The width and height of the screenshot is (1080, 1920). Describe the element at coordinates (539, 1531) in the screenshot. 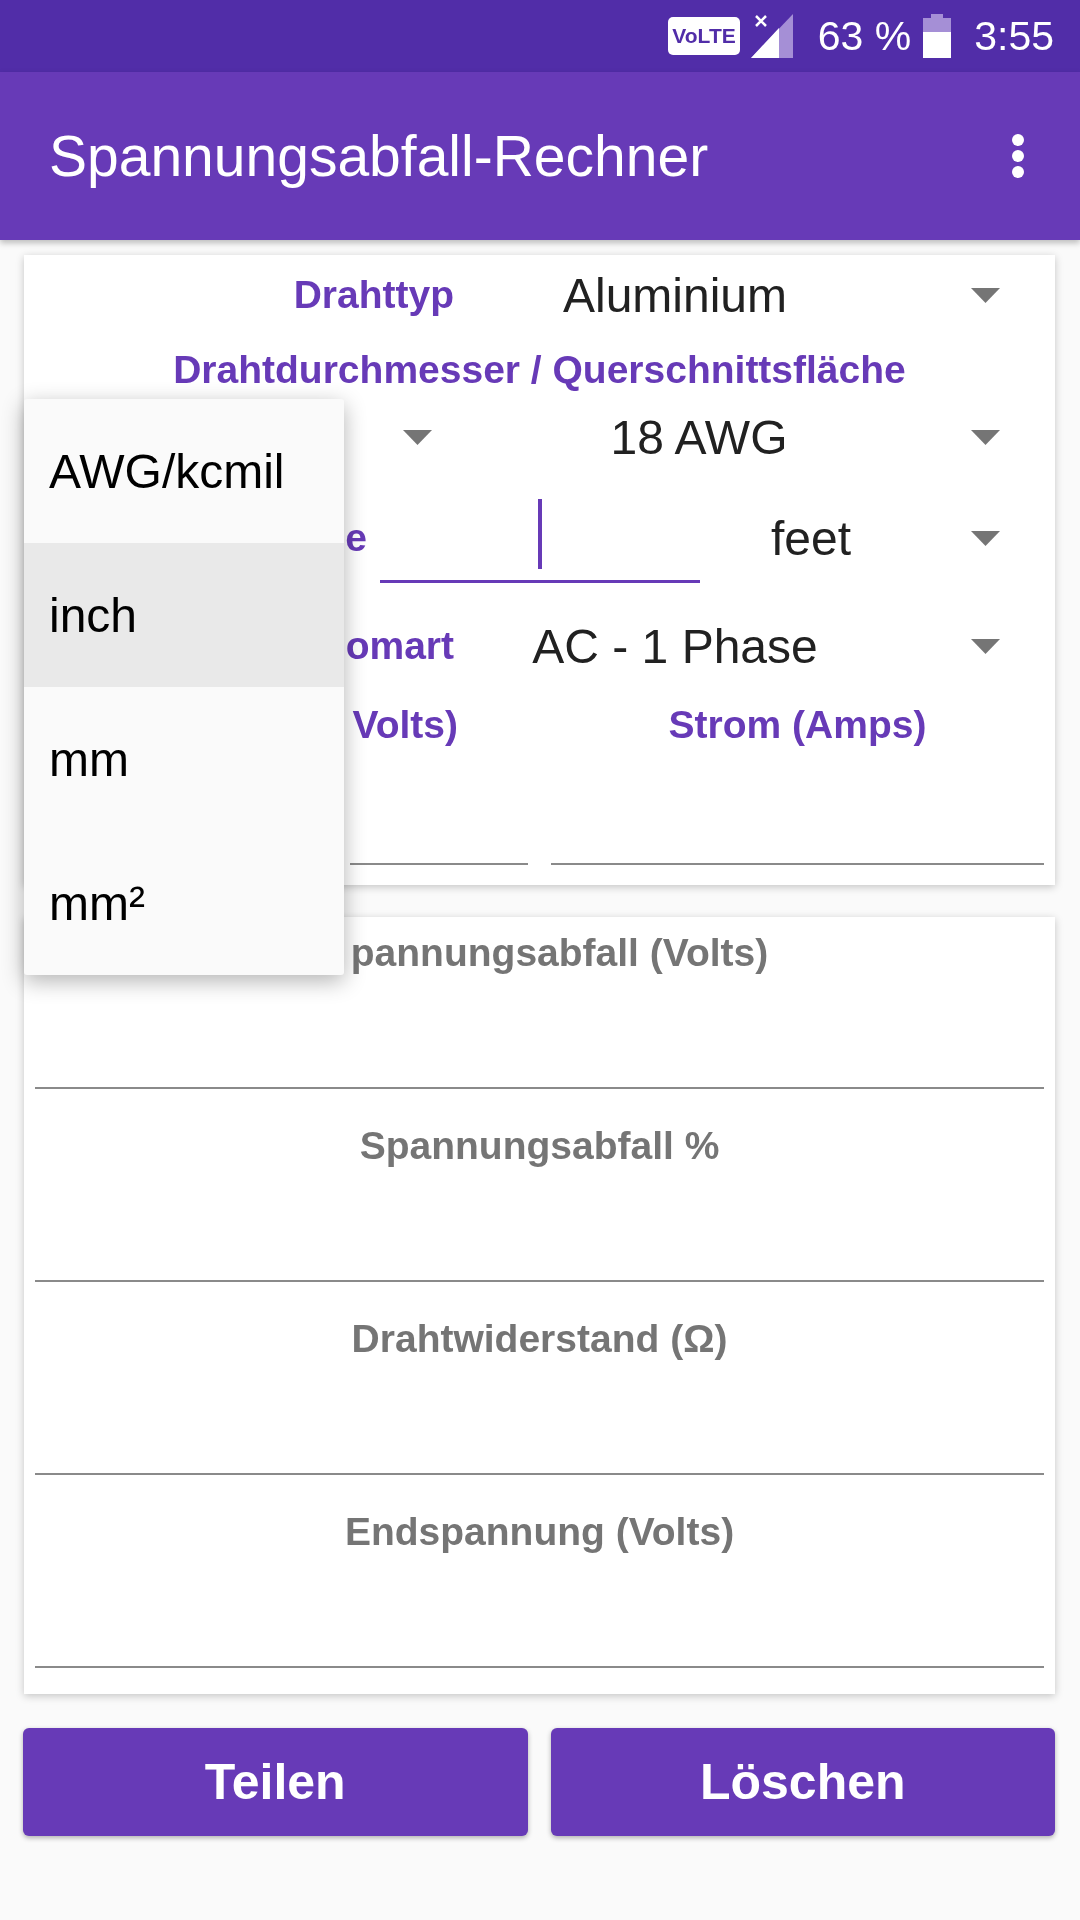

I see `result-label: Endspannung (Volts)` at that location.